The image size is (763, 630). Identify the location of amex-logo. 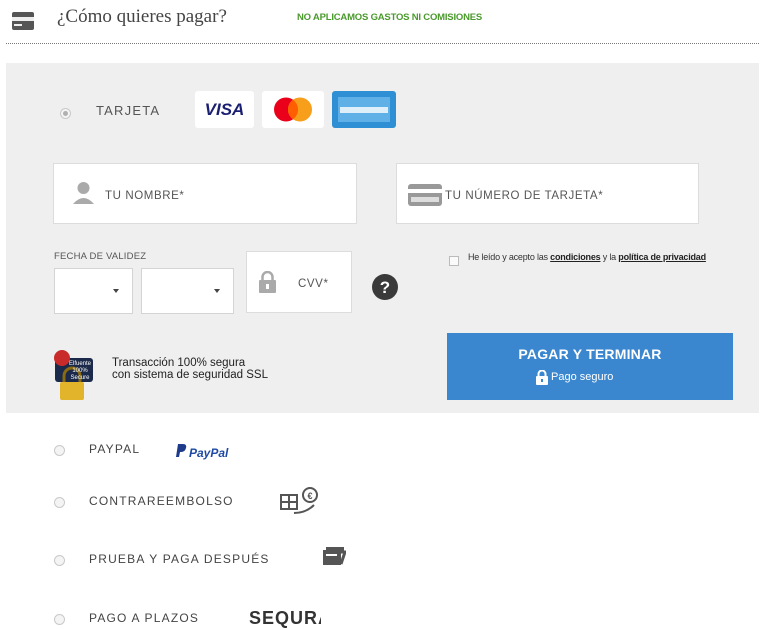
(364, 109).